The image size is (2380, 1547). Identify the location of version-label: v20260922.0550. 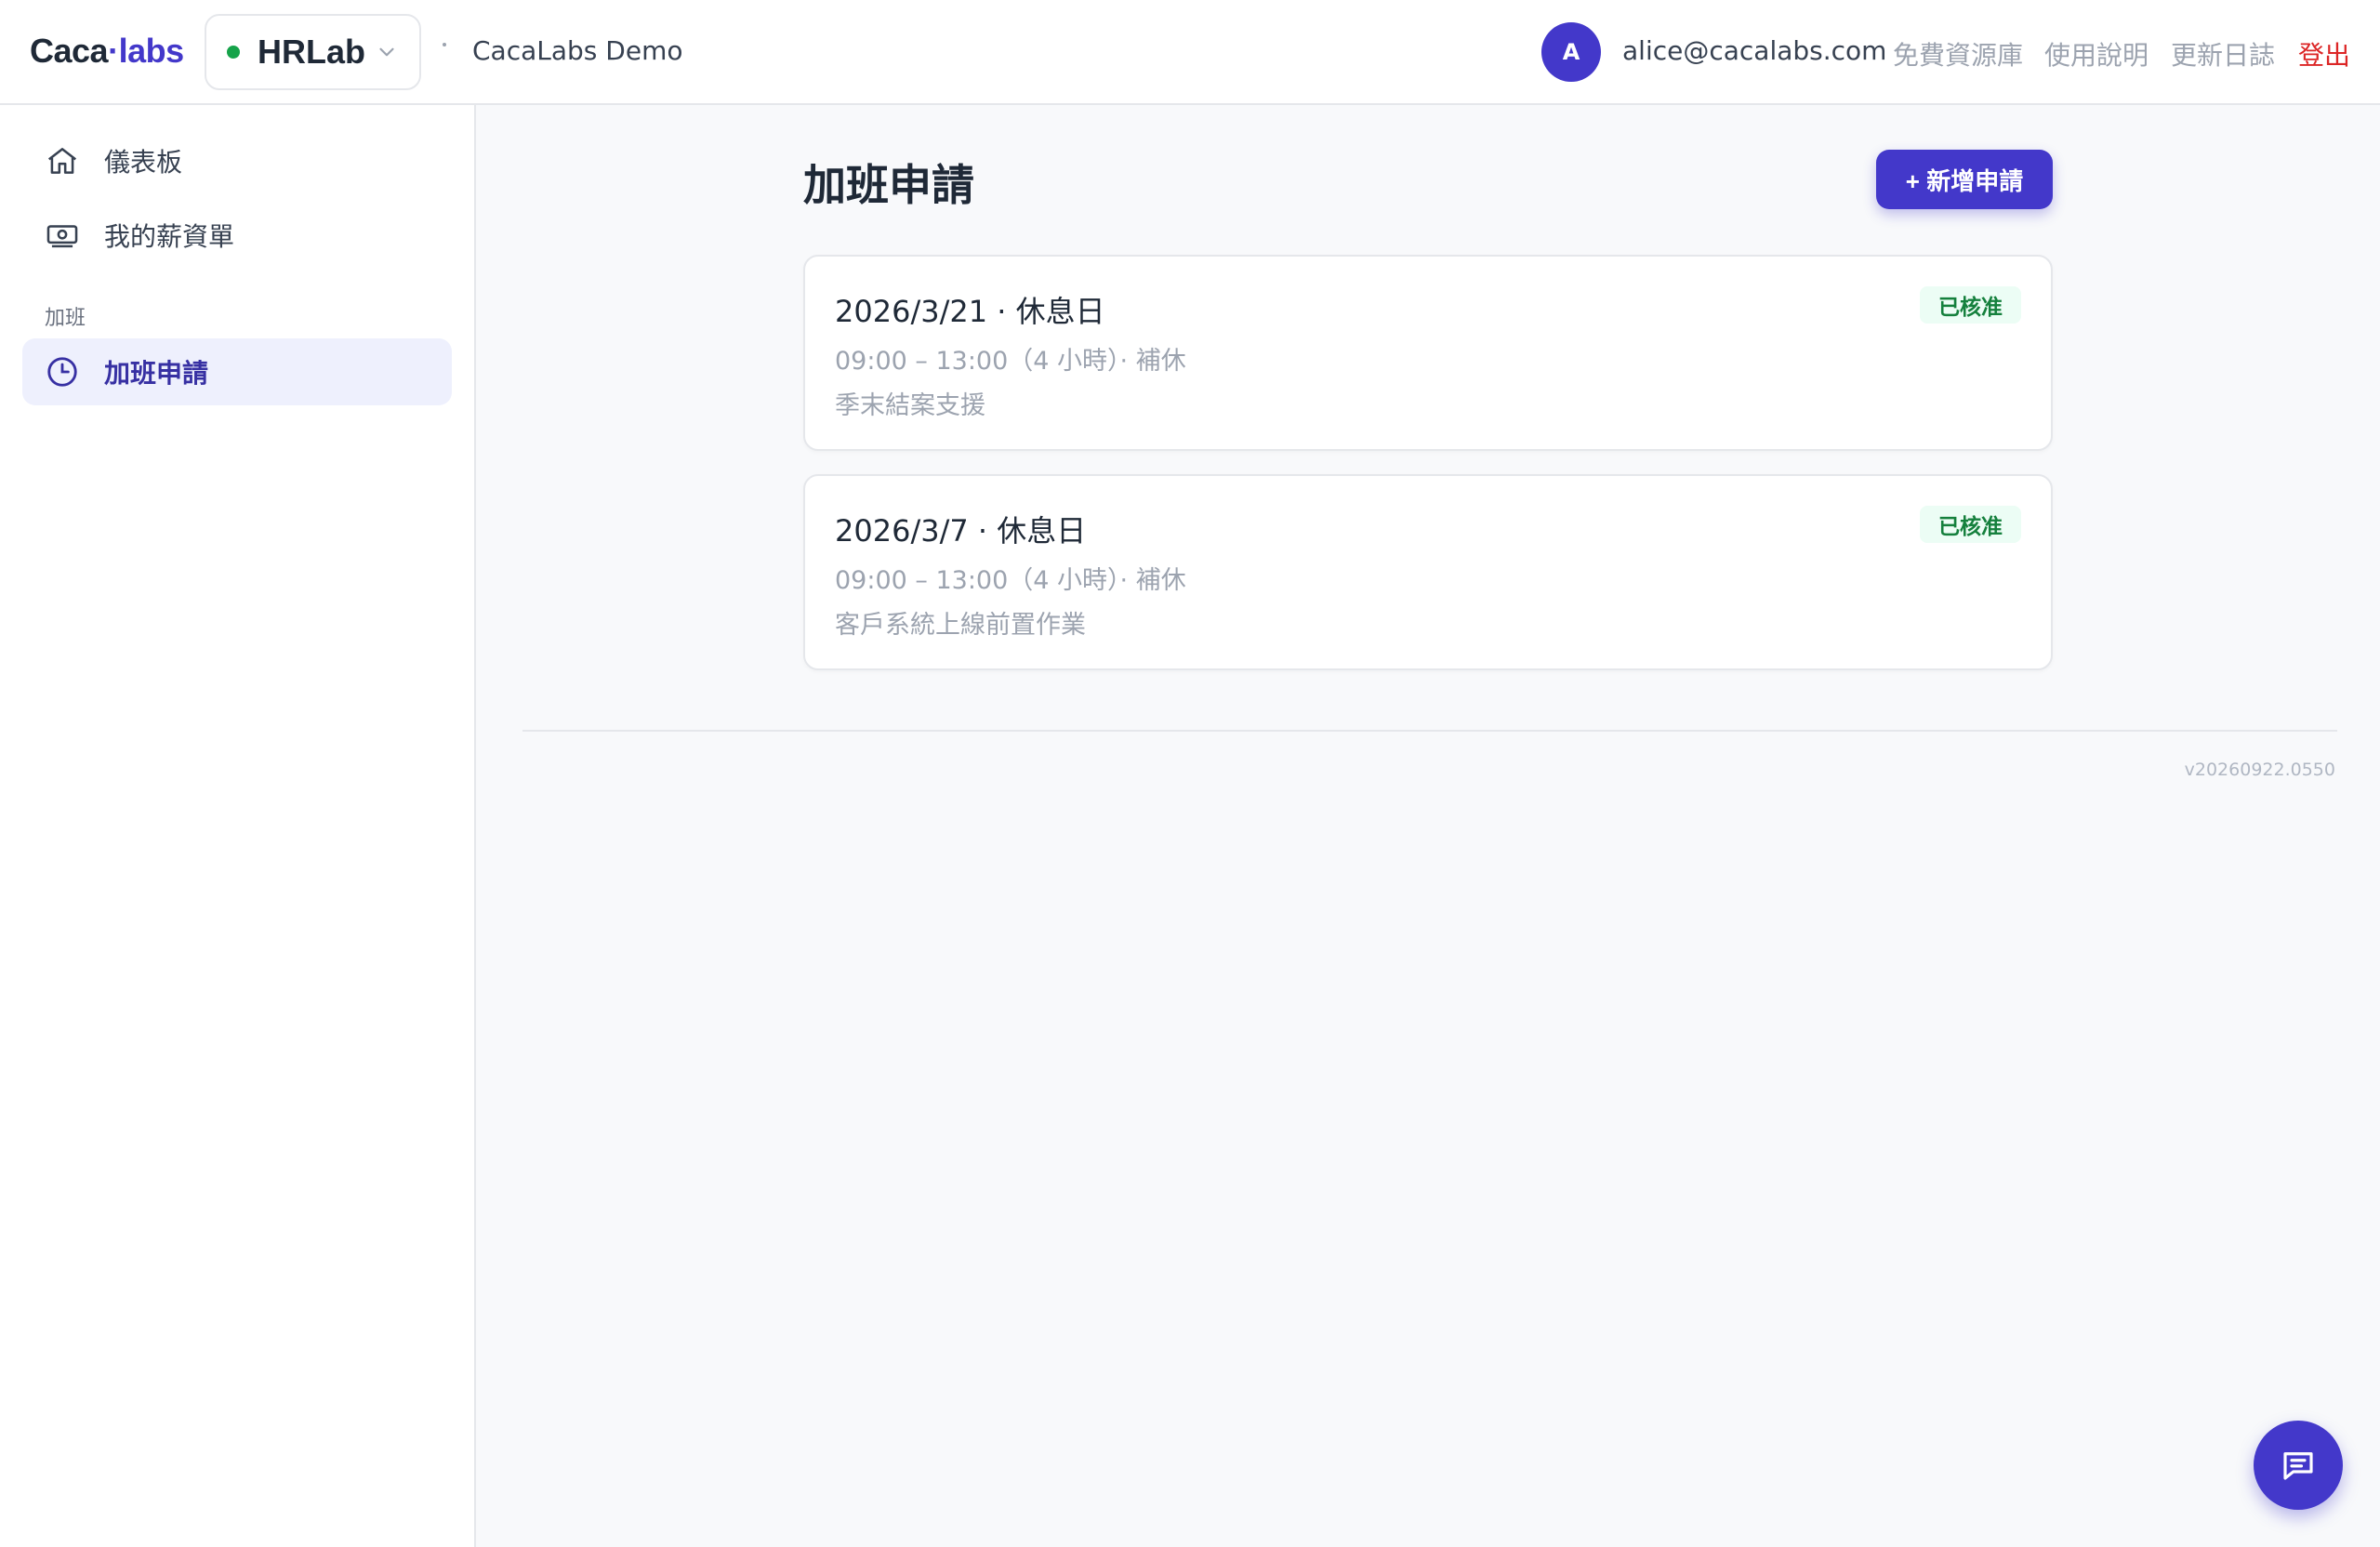
(2259, 770).